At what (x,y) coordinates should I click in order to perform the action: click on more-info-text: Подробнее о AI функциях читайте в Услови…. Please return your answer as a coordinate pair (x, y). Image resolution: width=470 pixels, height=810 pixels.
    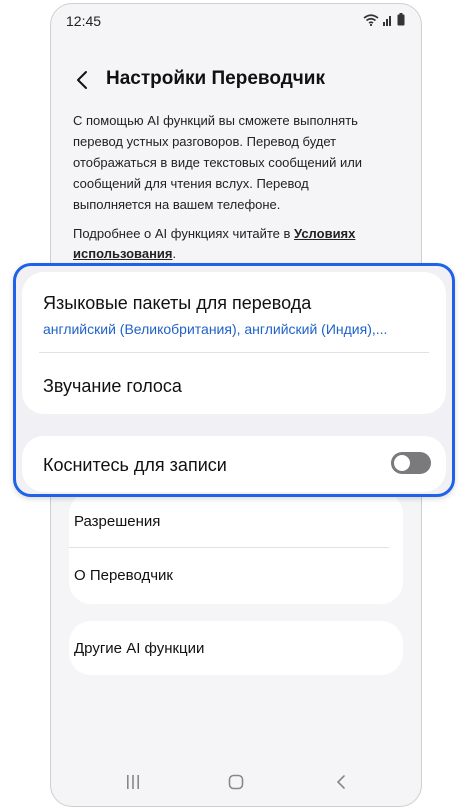
    Looking at the image, I should click on (228, 244).